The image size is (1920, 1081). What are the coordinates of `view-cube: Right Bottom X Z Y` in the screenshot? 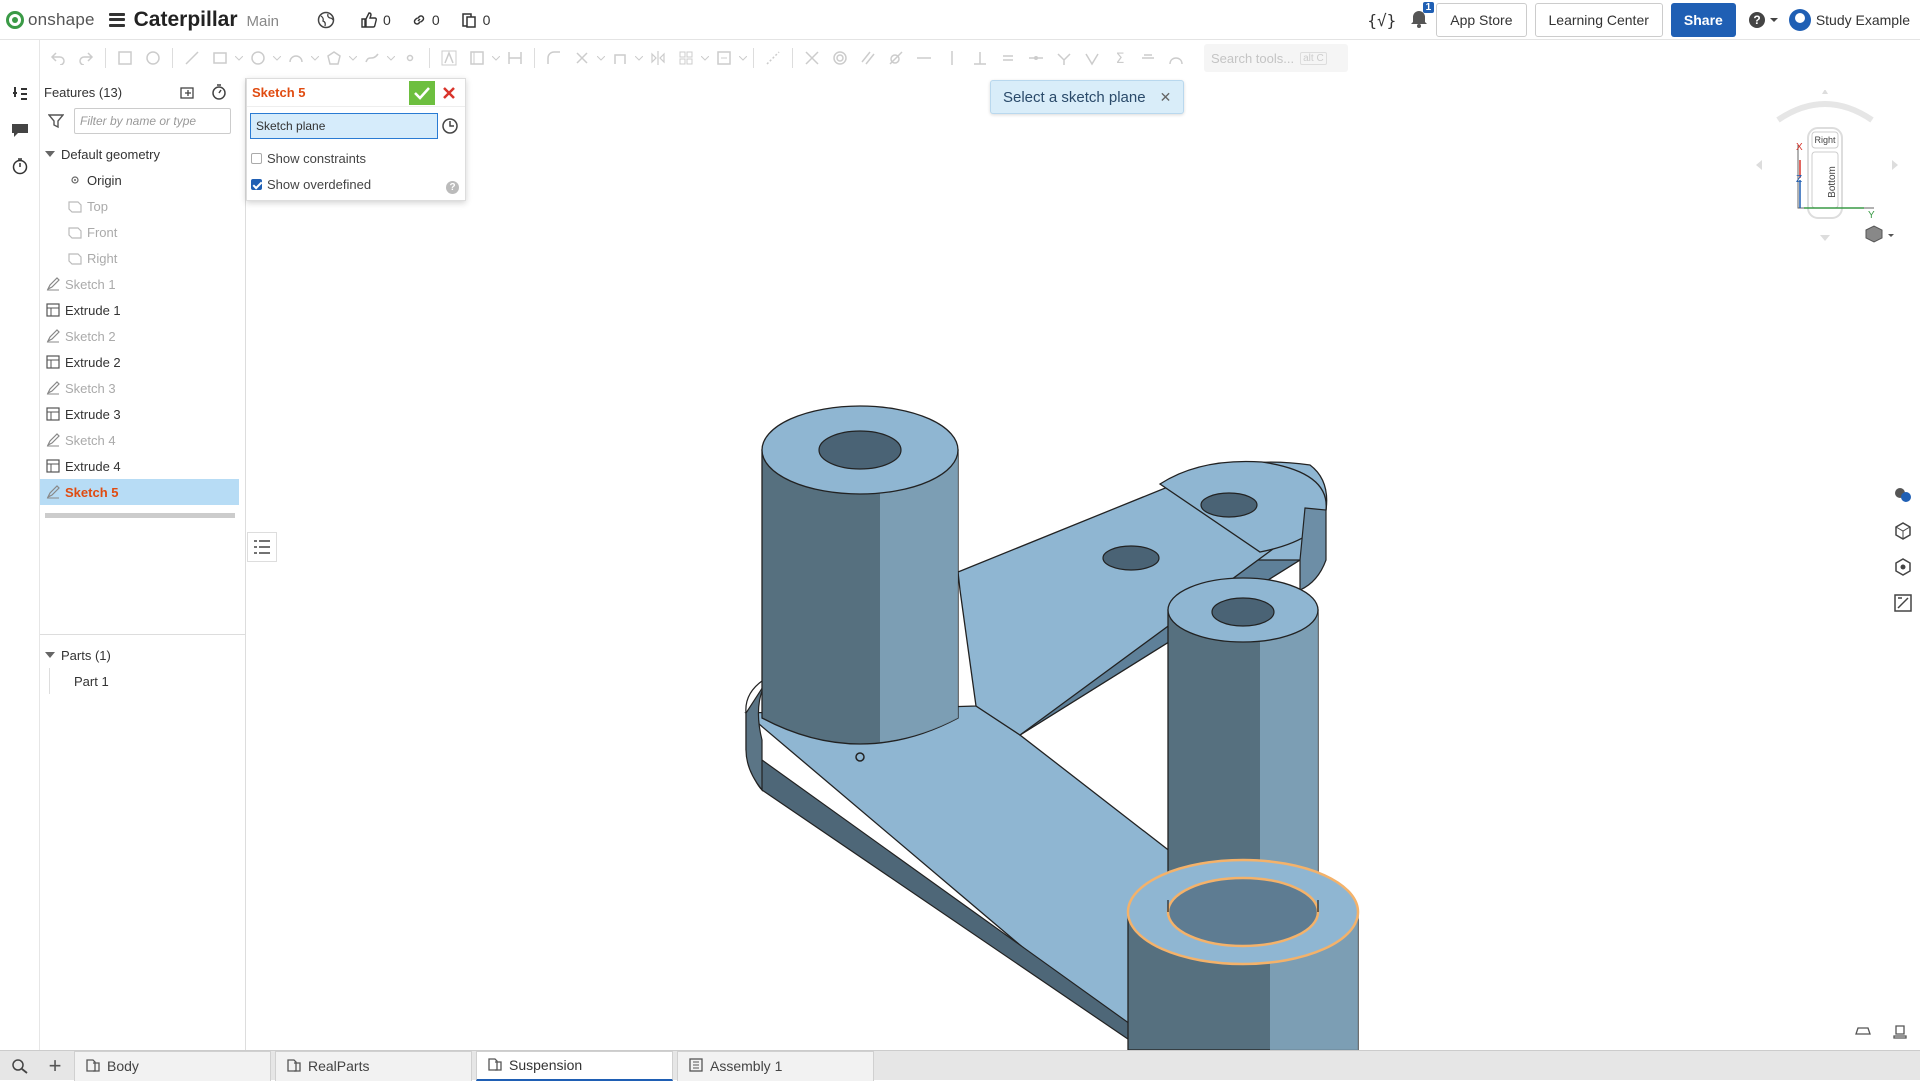 It's located at (1825, 170).